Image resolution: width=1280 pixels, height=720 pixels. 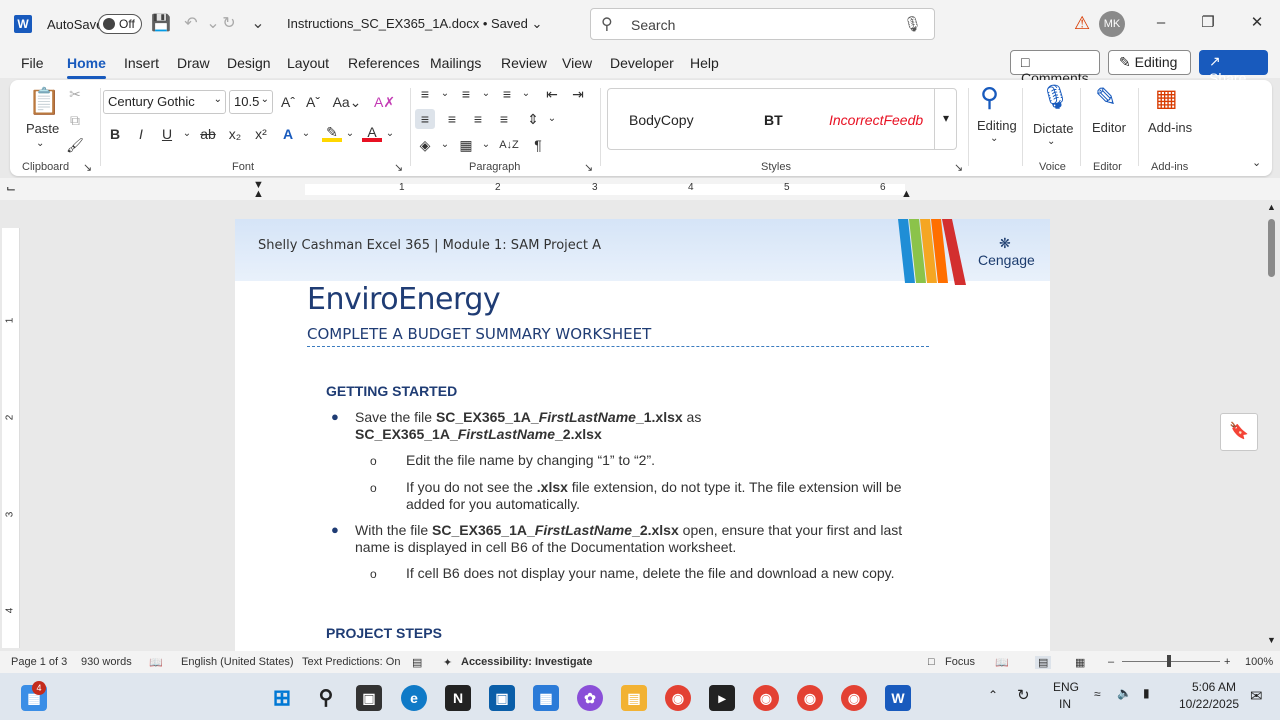 What do you see at coordinates (229, 24) in the screenshot?
I see `redo-icon: ↻` at bounding box center [229, 24].